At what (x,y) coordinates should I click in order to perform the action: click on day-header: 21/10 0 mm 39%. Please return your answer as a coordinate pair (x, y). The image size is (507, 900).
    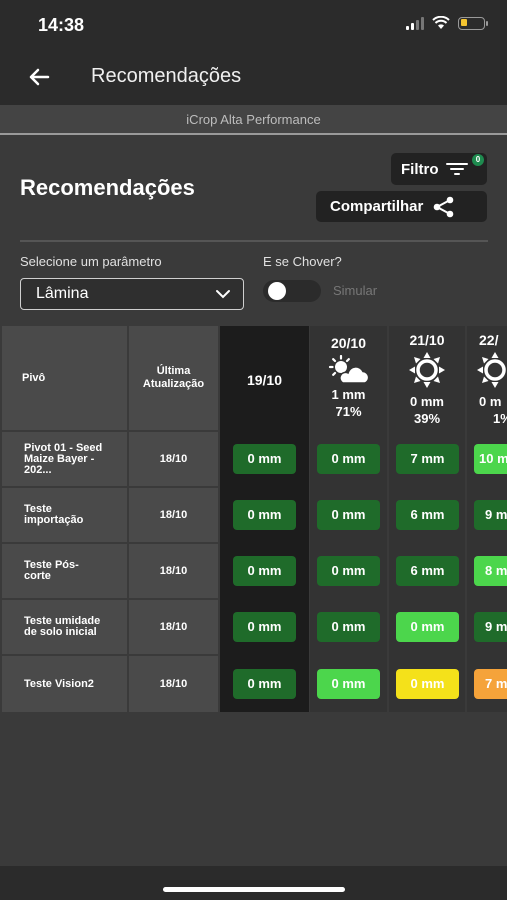
    Looking at the image, I should click on (427, 379).